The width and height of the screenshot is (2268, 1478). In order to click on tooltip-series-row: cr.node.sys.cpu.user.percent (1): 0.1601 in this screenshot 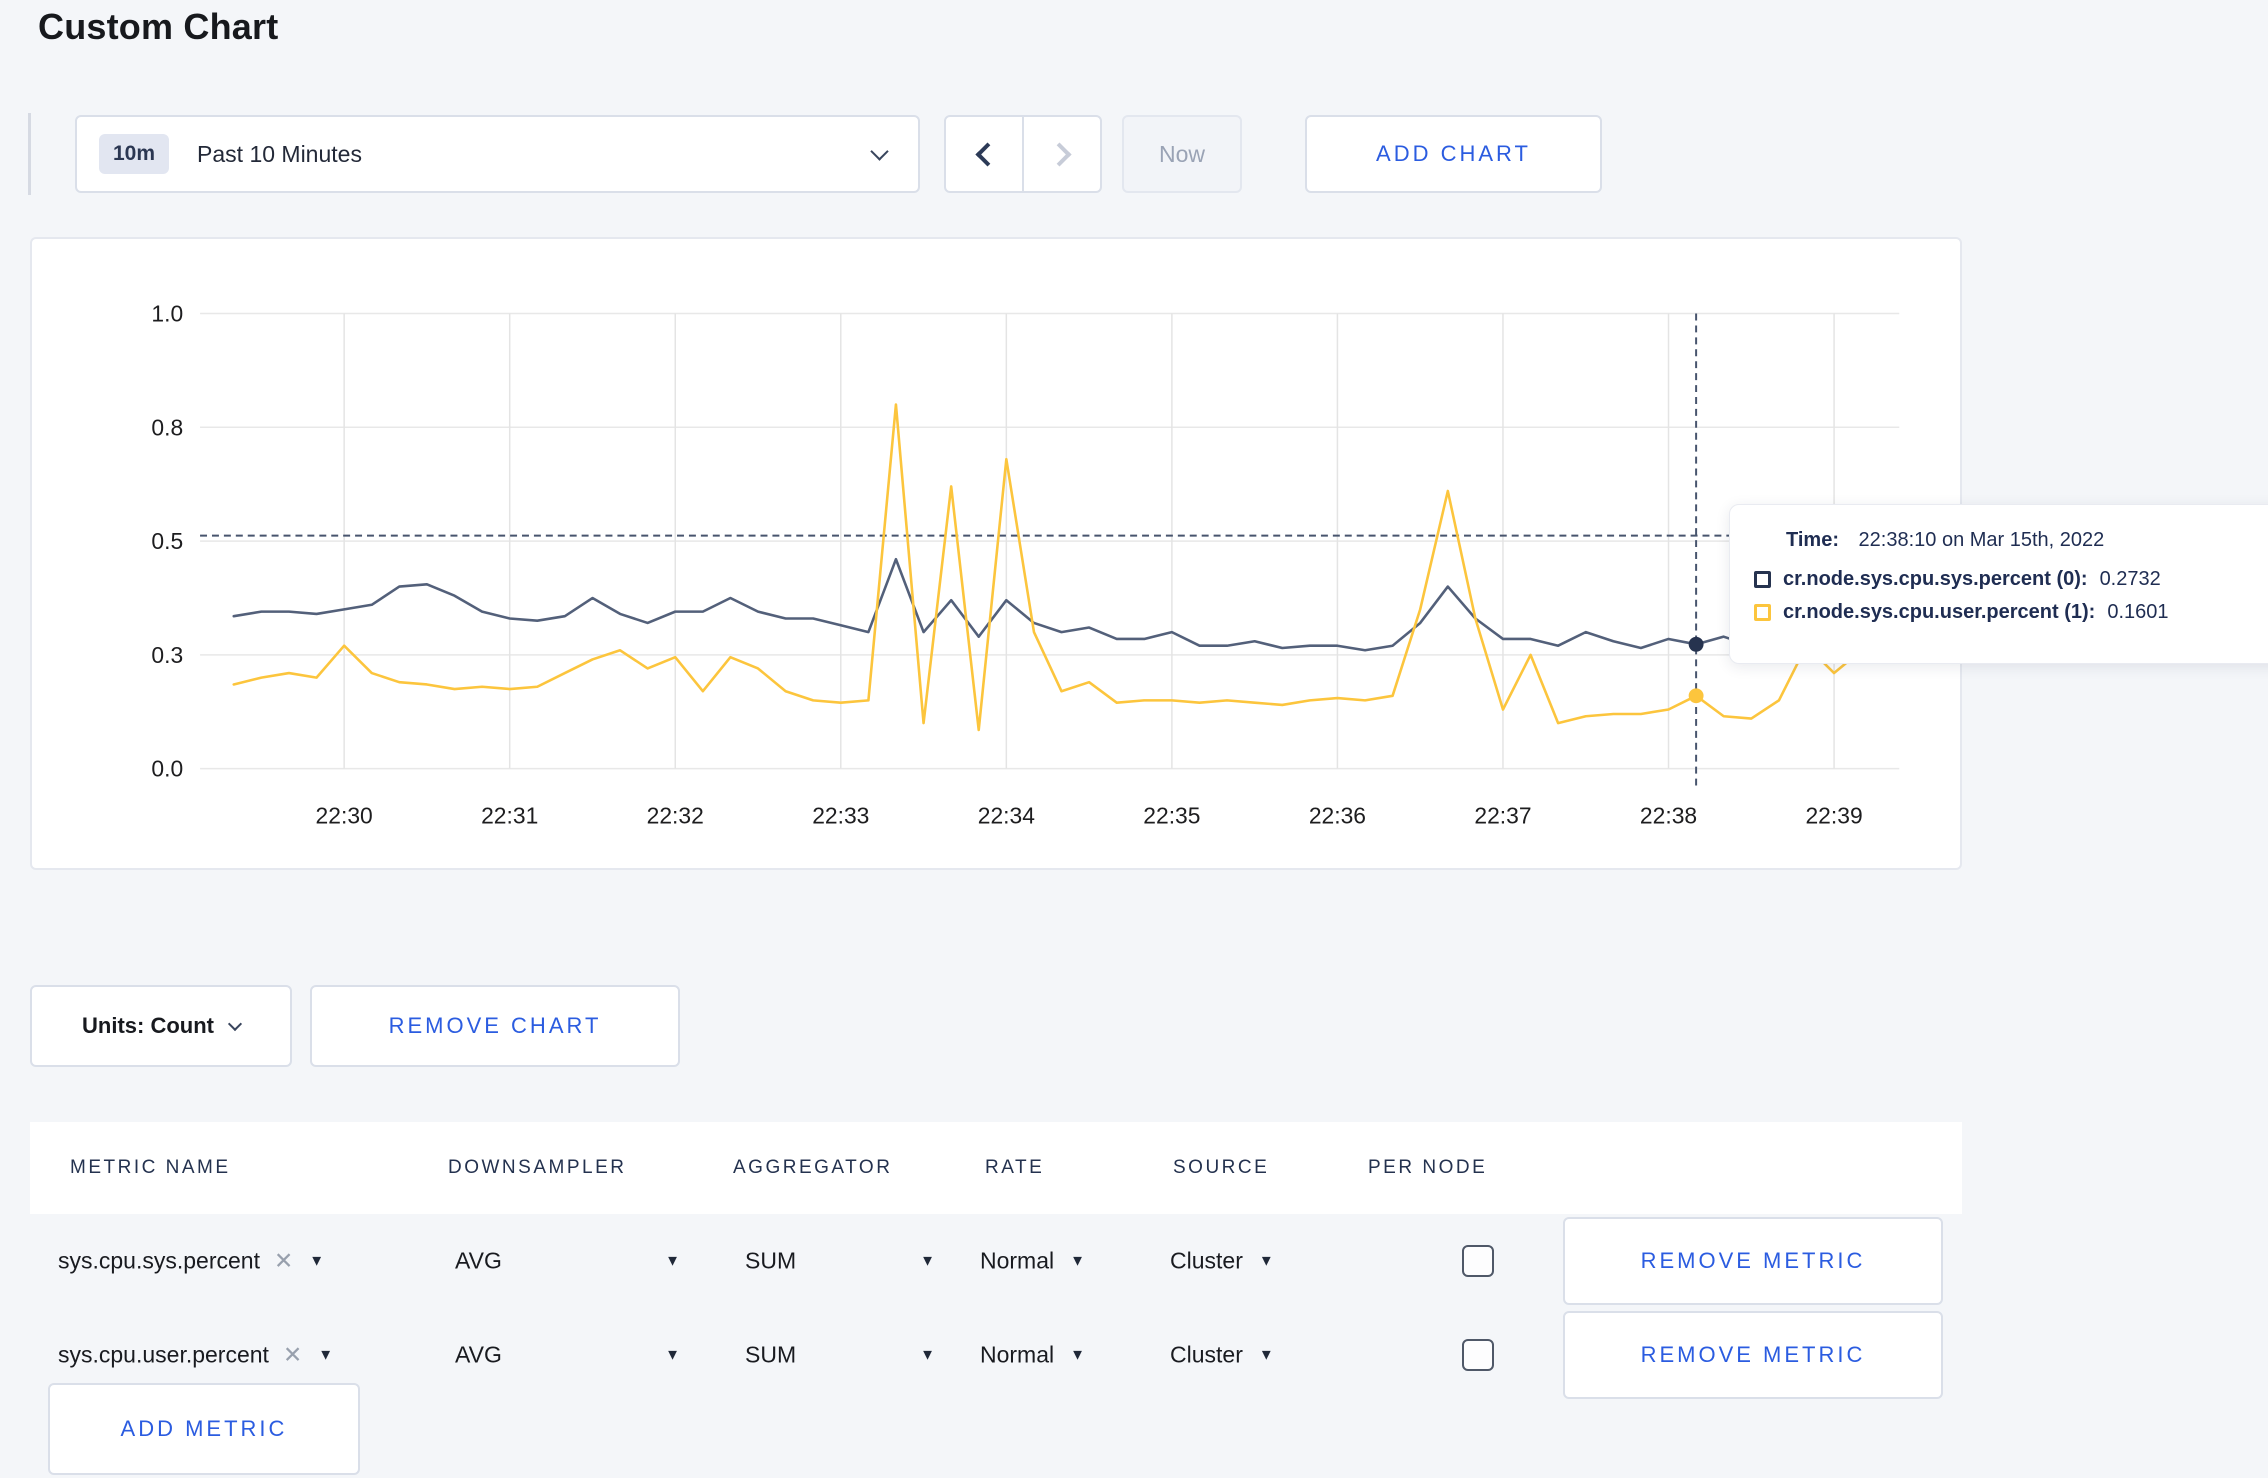, I will do `click(2006, 612)`.